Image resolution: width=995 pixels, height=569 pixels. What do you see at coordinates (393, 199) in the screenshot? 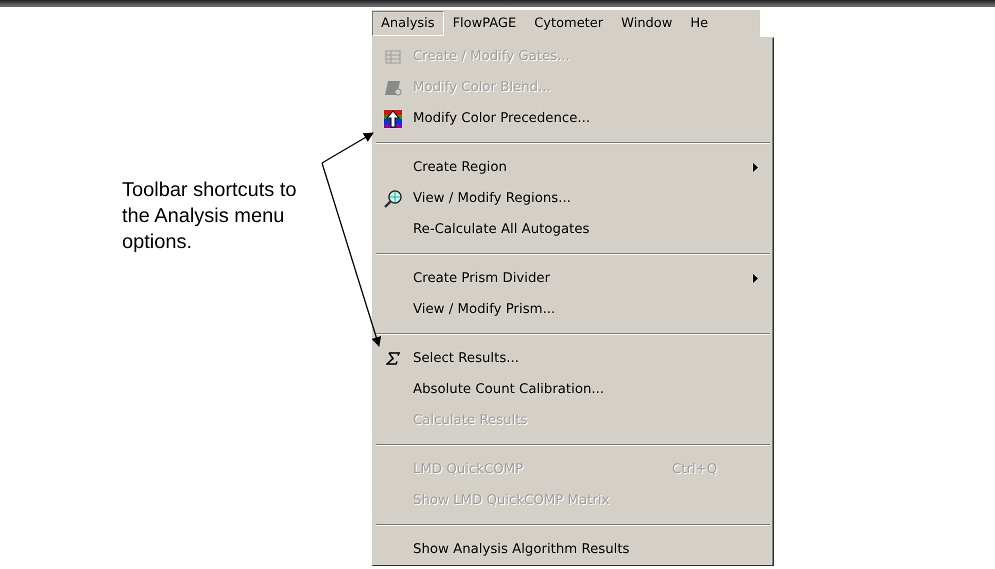
I see `magnifier-icon` at bounding box center [393, 199].